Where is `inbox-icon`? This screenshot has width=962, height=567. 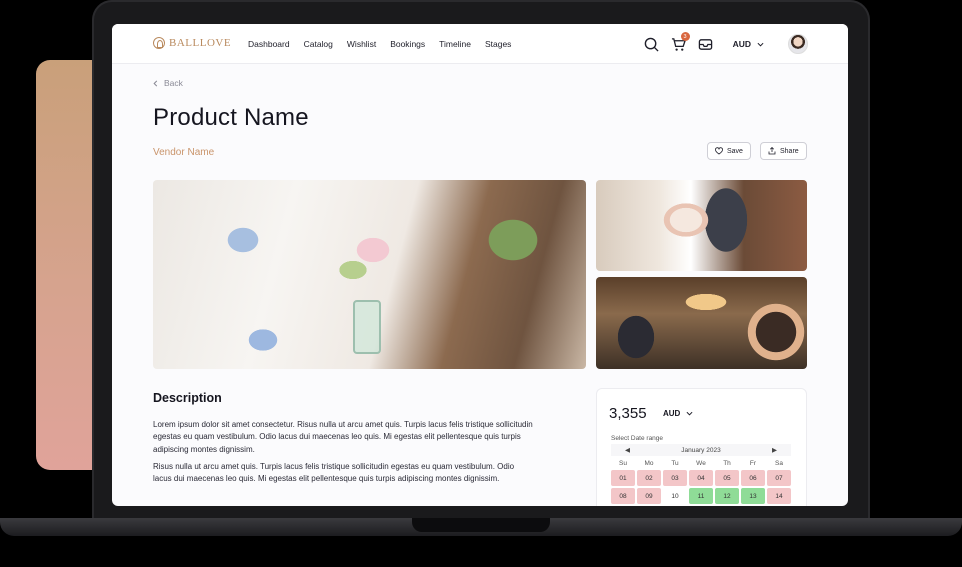
inbox-icon is located at coordinates (706, 44).